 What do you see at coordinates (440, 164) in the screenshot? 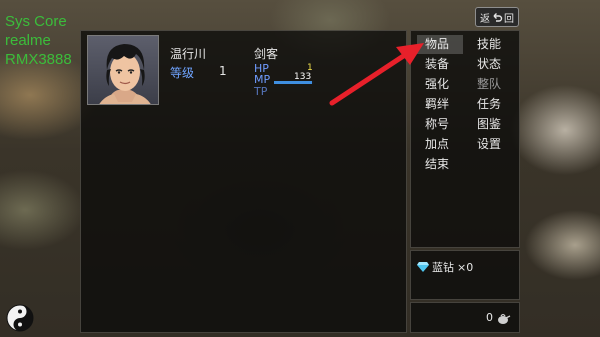
I see `menu-item-end: 结束` at bounding box center [440, 164].